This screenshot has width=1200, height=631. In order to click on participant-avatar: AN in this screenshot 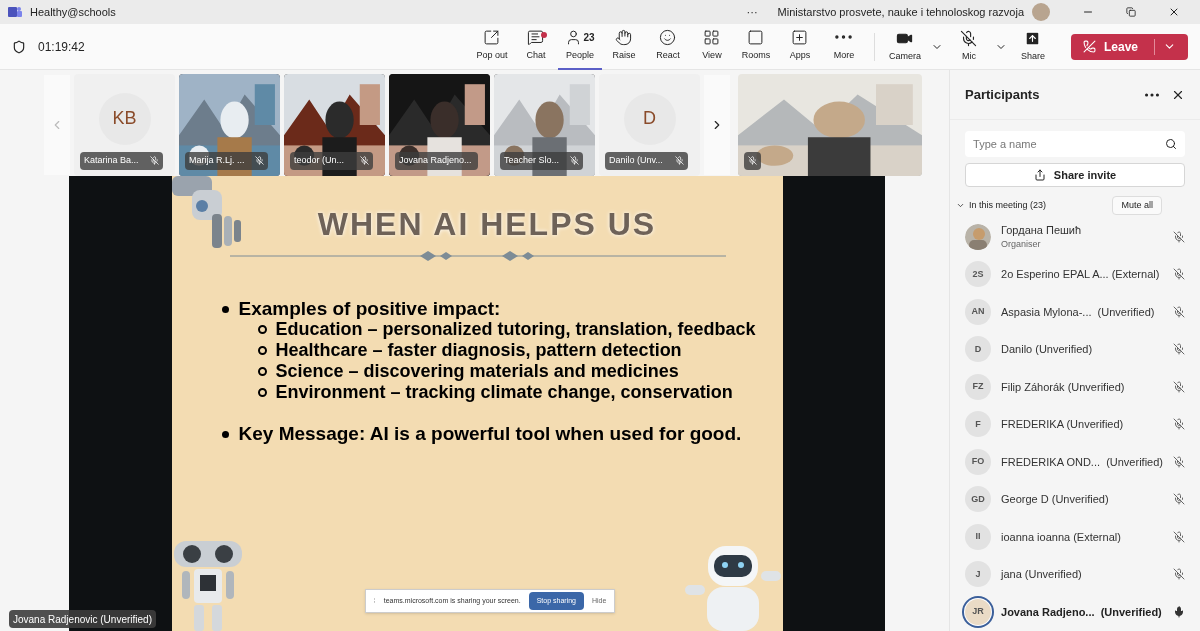, I will do `click(978, 311)`.